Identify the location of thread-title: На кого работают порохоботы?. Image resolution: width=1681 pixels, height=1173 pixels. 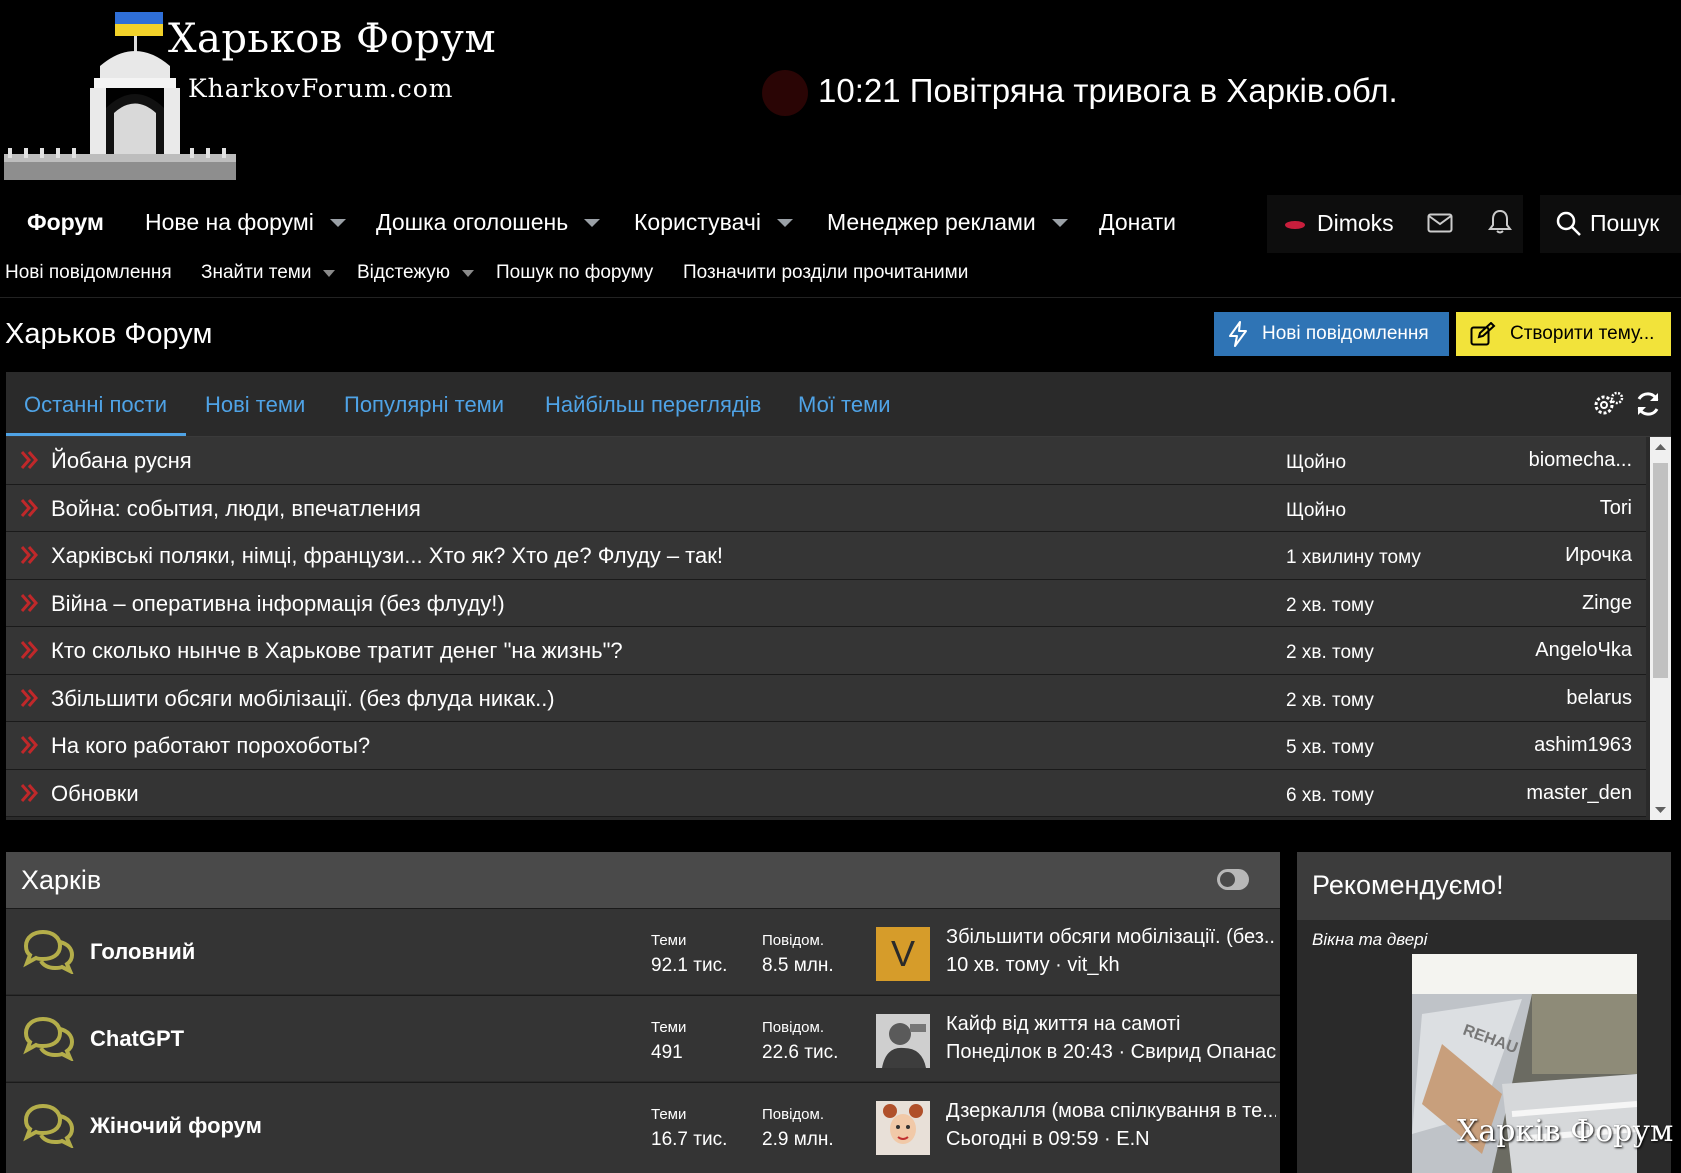
(210, 746).